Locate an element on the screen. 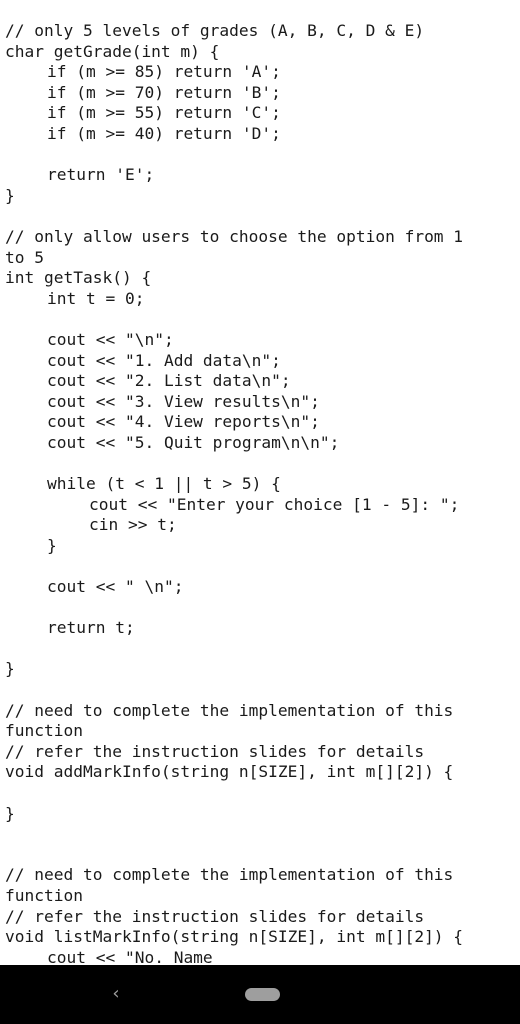 The width and height of the screenshot is (520, 1024). code-line: cout << "Enter your choice [1 - 5]: "; is located at coordinates (274, 504).